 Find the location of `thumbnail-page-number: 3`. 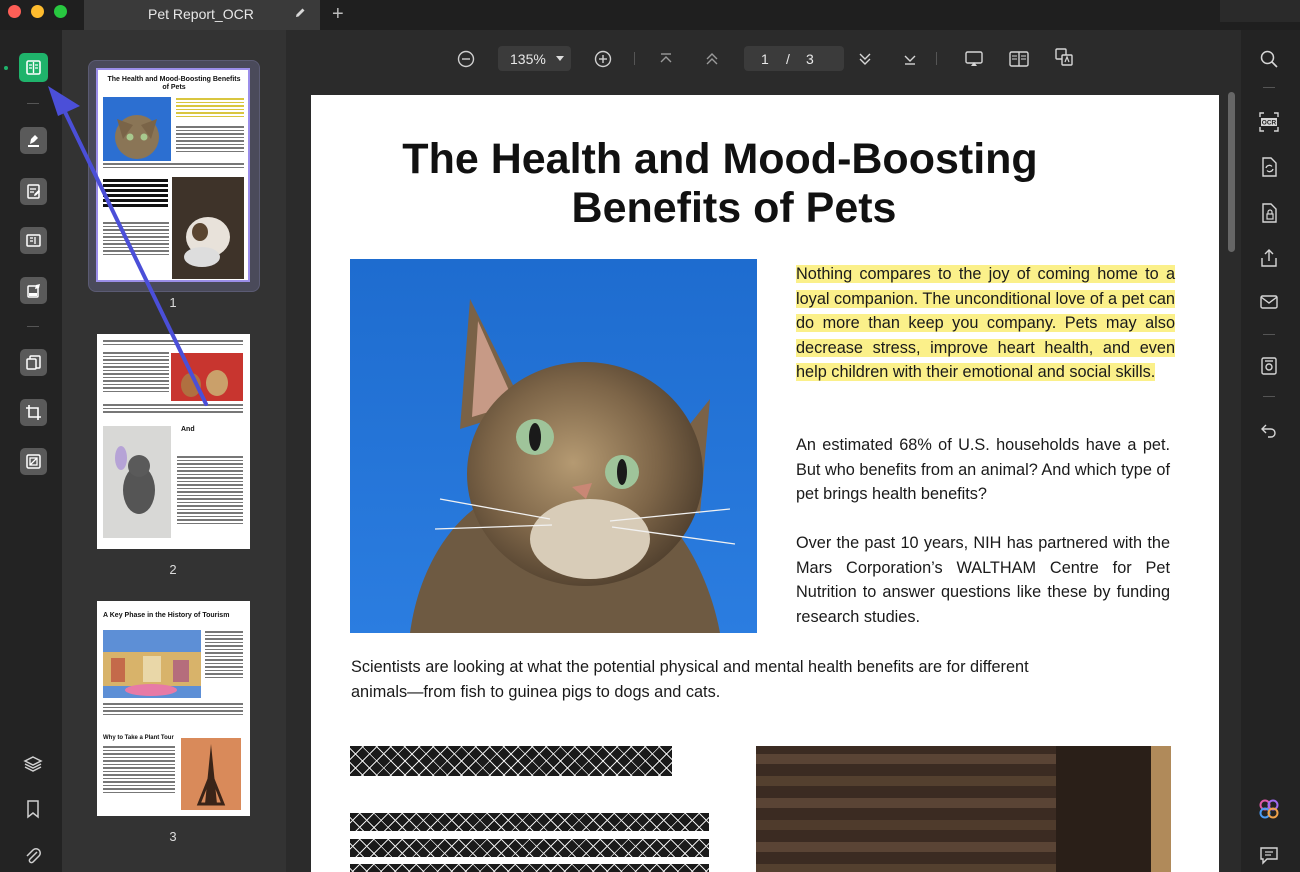

thumbnail-page-number: 3 is located at coordinates (173, 836).